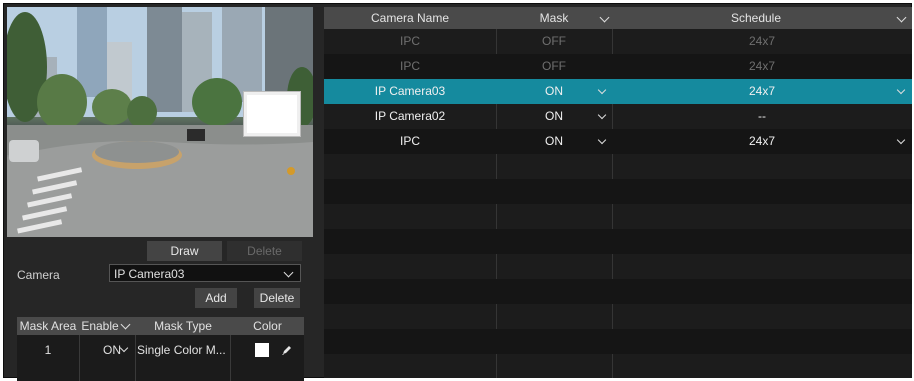 This screenshot has width=914, height=381. Describe the element at coordinates (101, 350) in the screenshot. I see `enable-value: ON` at that location.